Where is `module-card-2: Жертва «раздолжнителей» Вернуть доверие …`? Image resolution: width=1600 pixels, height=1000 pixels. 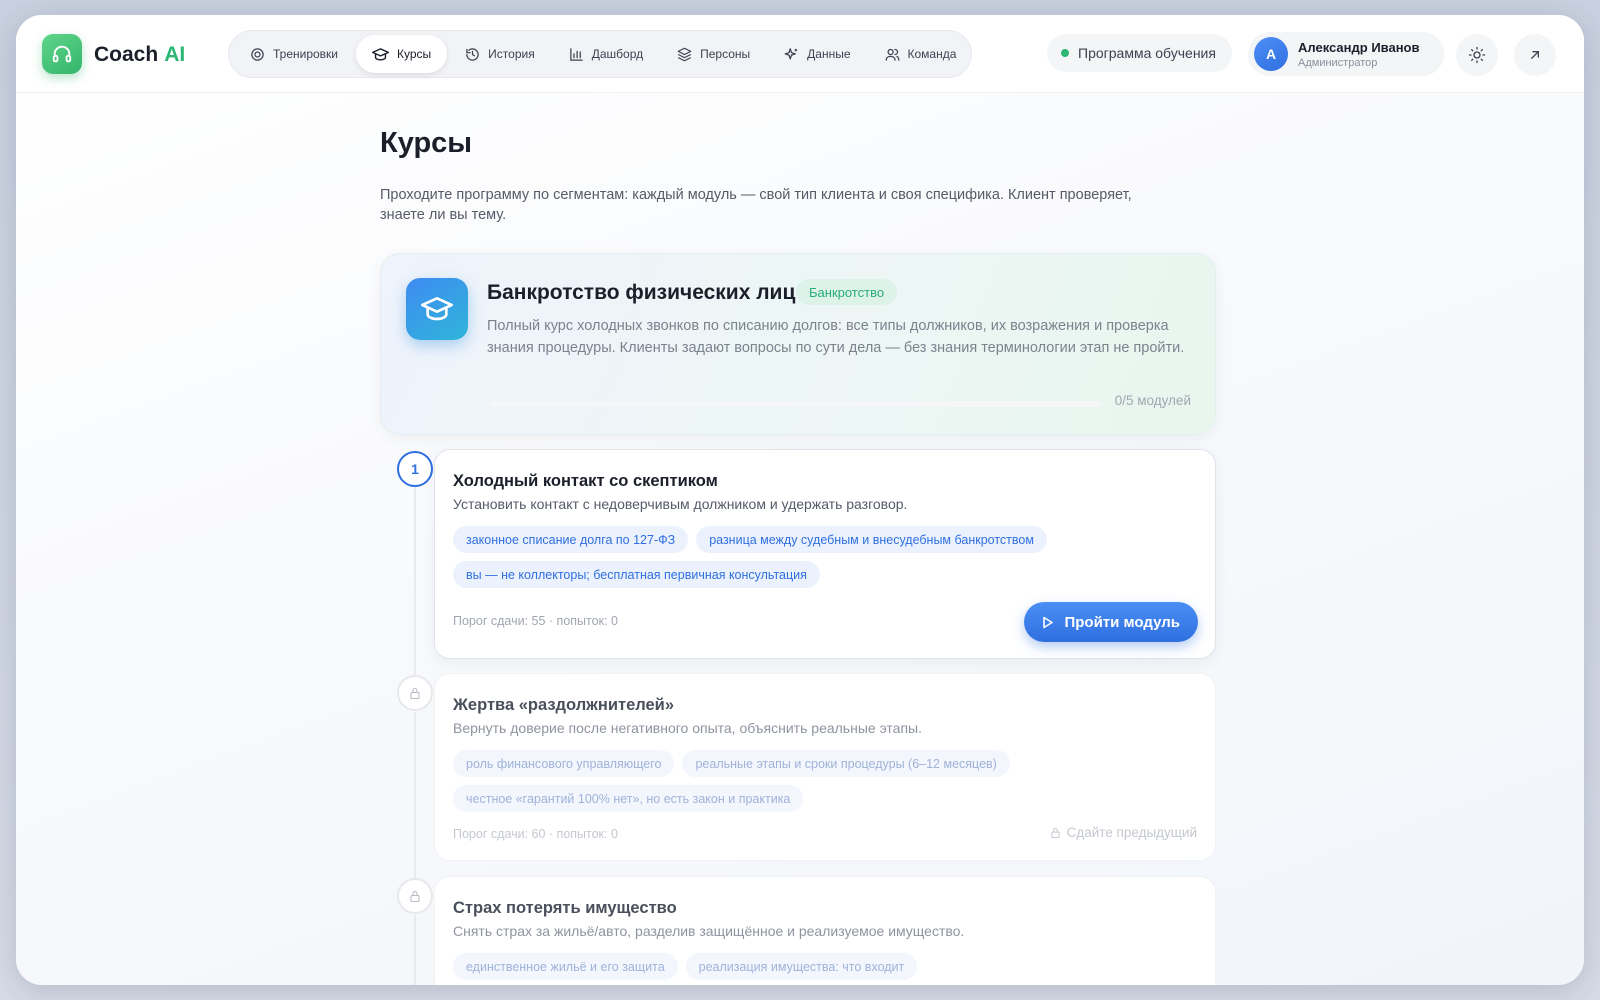 module-card-2: Жертва «раздолжнителей» Вернуть доверие … is located at coordinates (825, 767).